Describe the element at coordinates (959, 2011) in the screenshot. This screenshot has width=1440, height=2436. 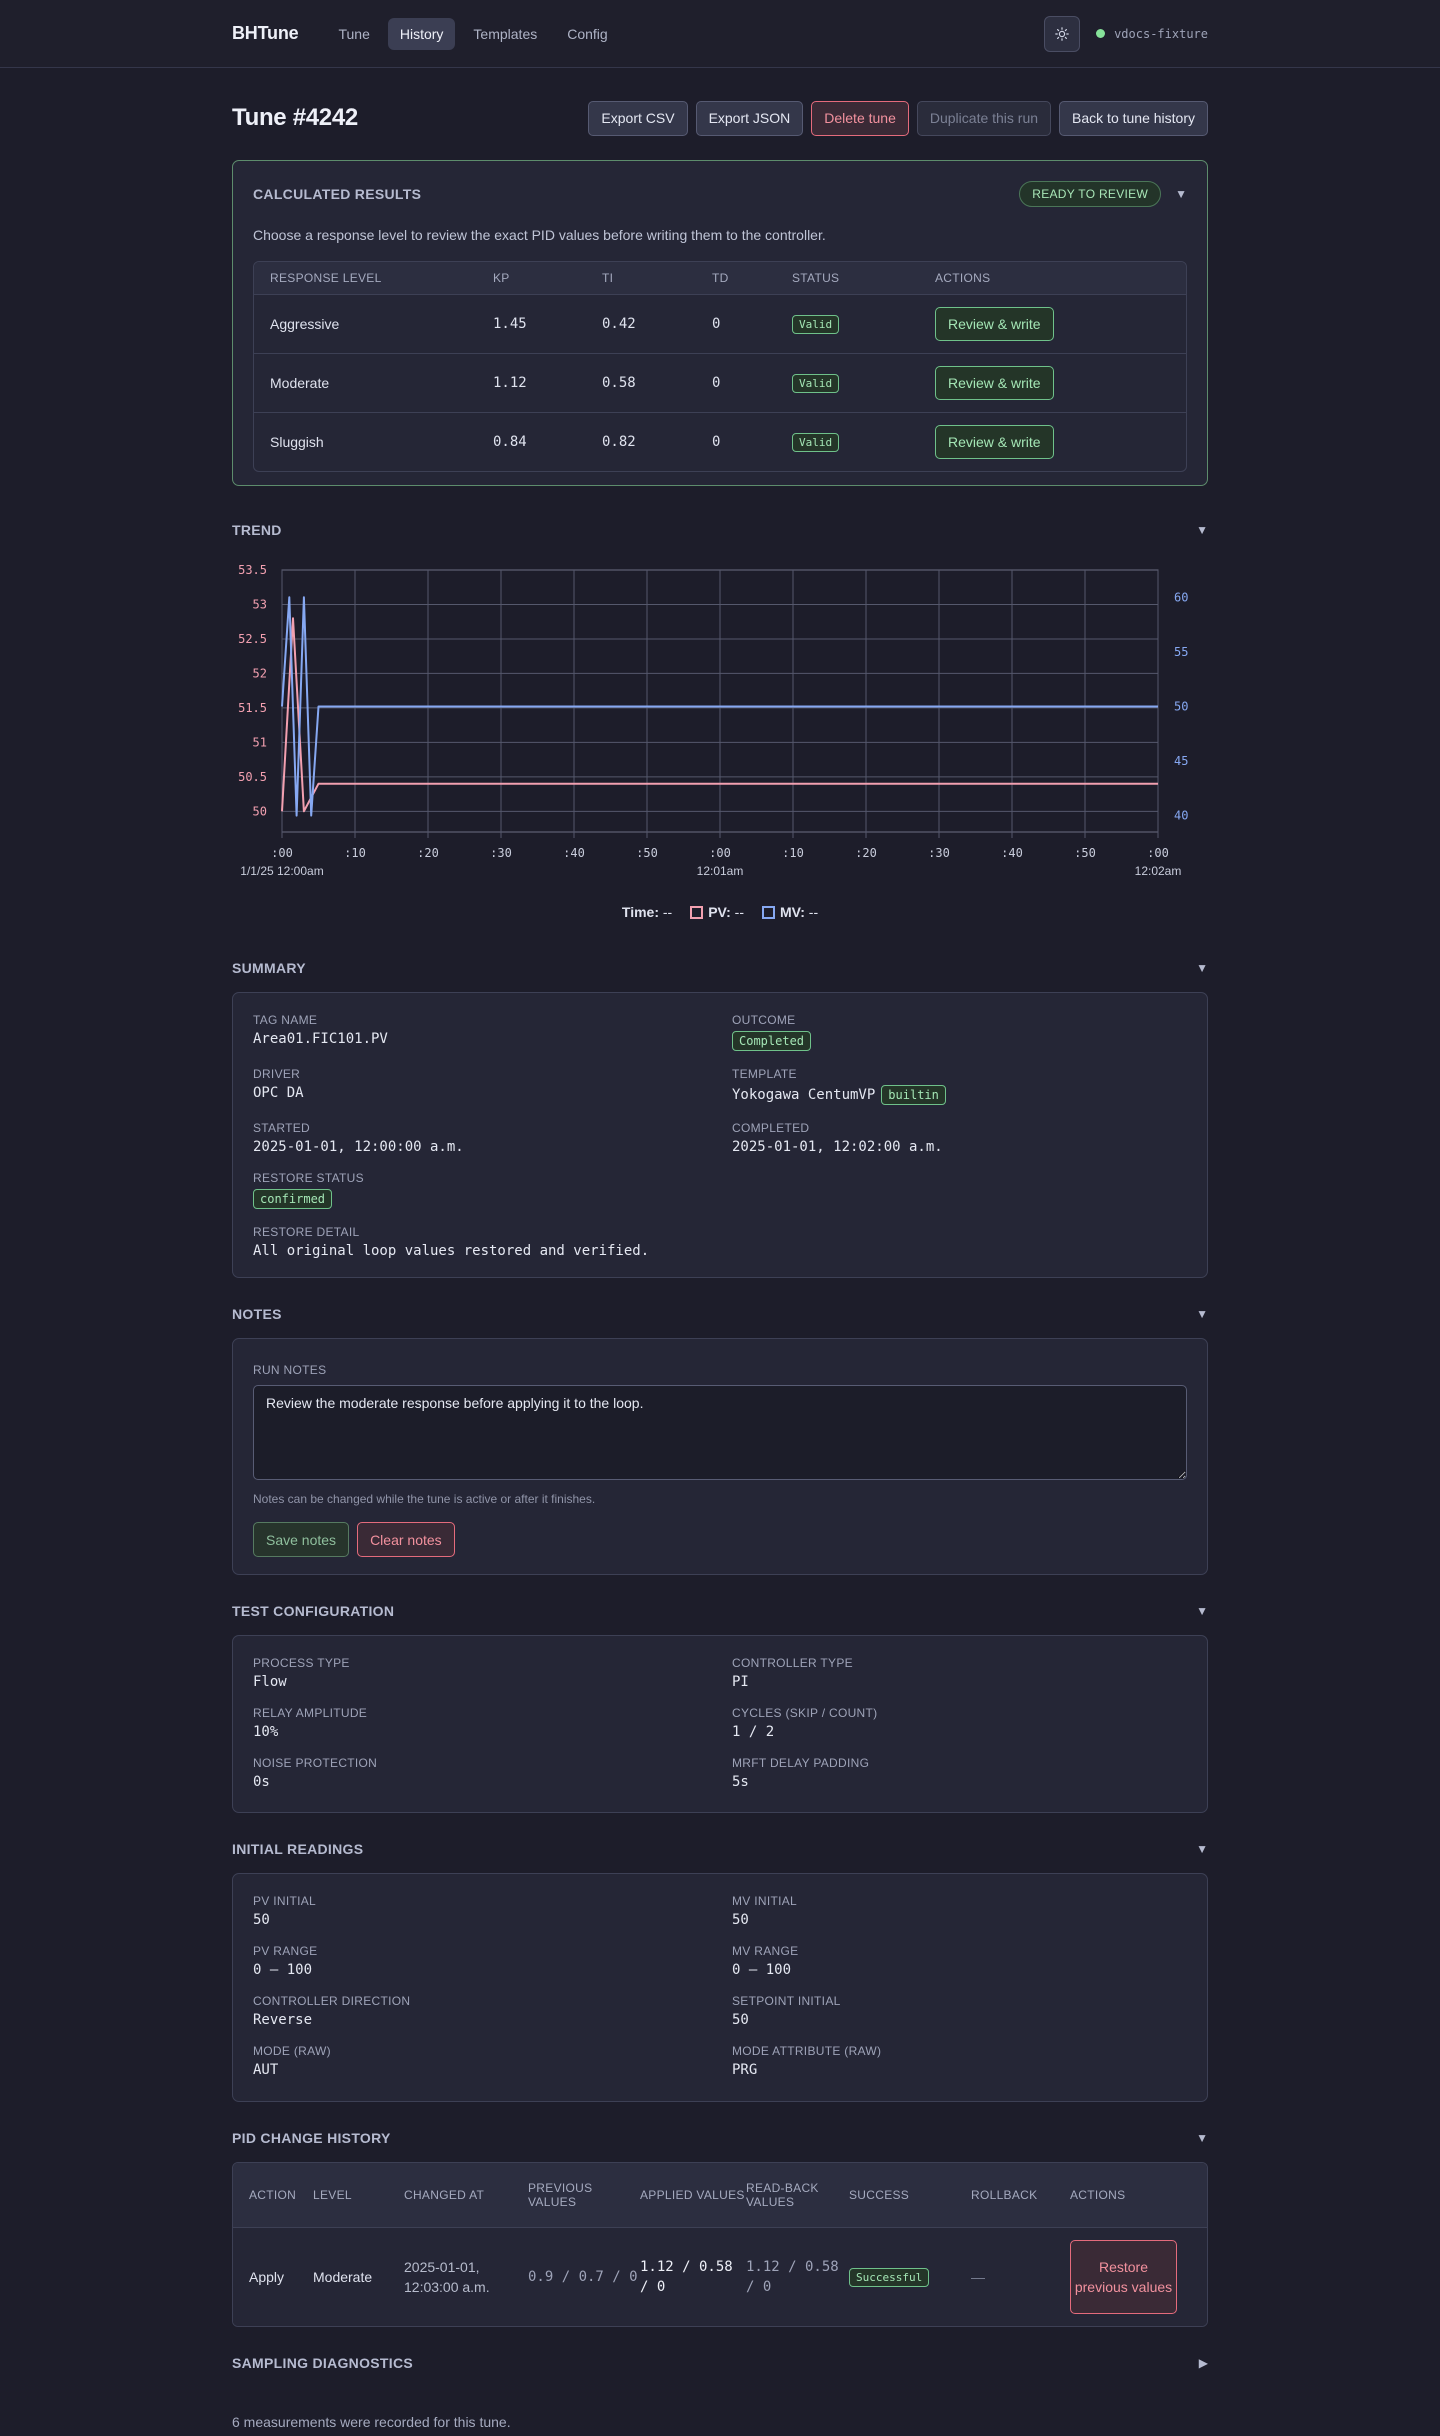
I see `field-setpoint-initial: SETPOINT INITIAL 50` at that location.